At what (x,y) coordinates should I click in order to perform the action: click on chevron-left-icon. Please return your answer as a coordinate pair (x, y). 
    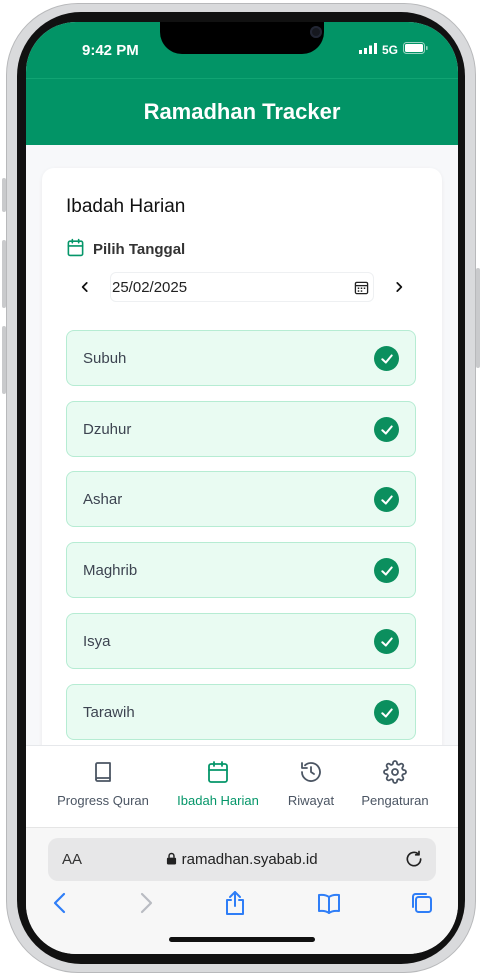
    Looking at the image, I should click on (84, 287).